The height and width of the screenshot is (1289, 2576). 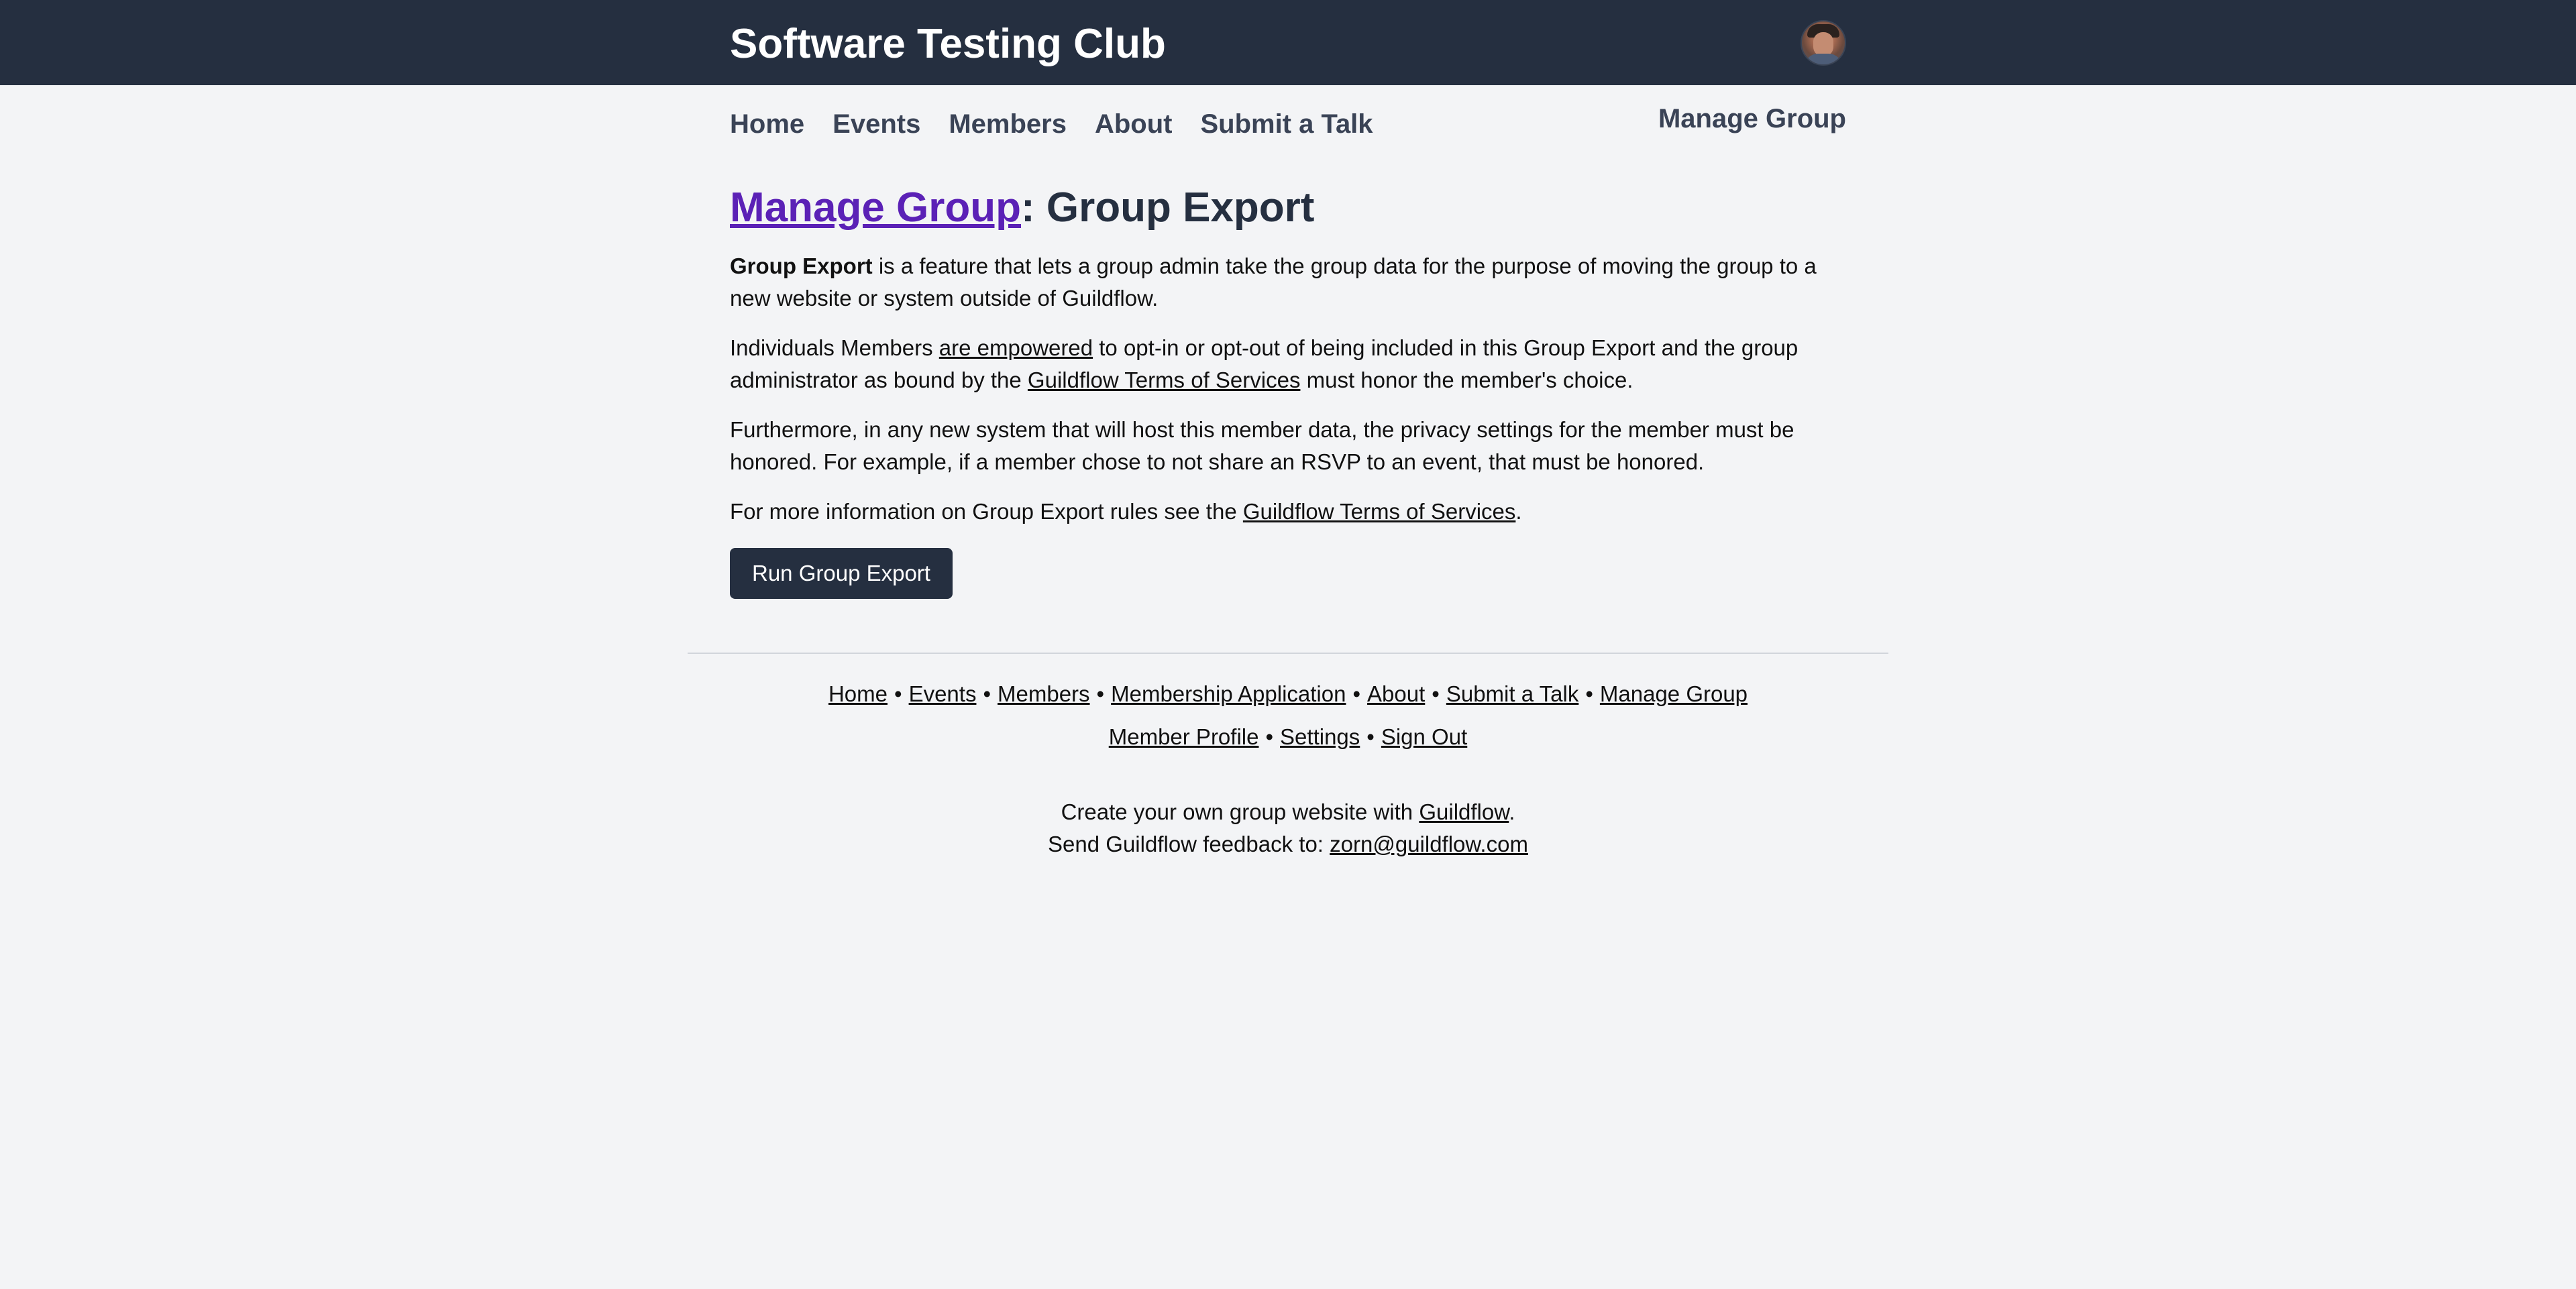 I want to click on nav-manage-group: Manage Group, so click(x=1752, y=119).